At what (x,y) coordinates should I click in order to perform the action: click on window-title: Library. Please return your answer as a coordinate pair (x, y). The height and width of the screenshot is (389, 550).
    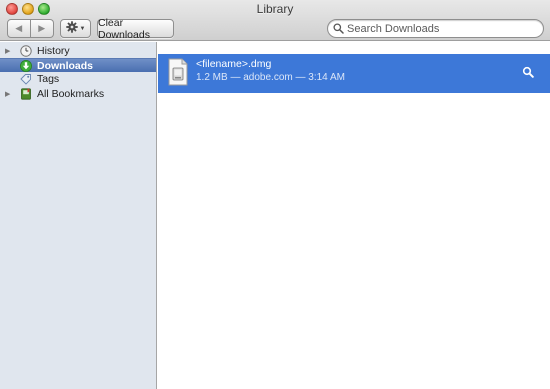
    Looking at the image, I should click on (275, 9).